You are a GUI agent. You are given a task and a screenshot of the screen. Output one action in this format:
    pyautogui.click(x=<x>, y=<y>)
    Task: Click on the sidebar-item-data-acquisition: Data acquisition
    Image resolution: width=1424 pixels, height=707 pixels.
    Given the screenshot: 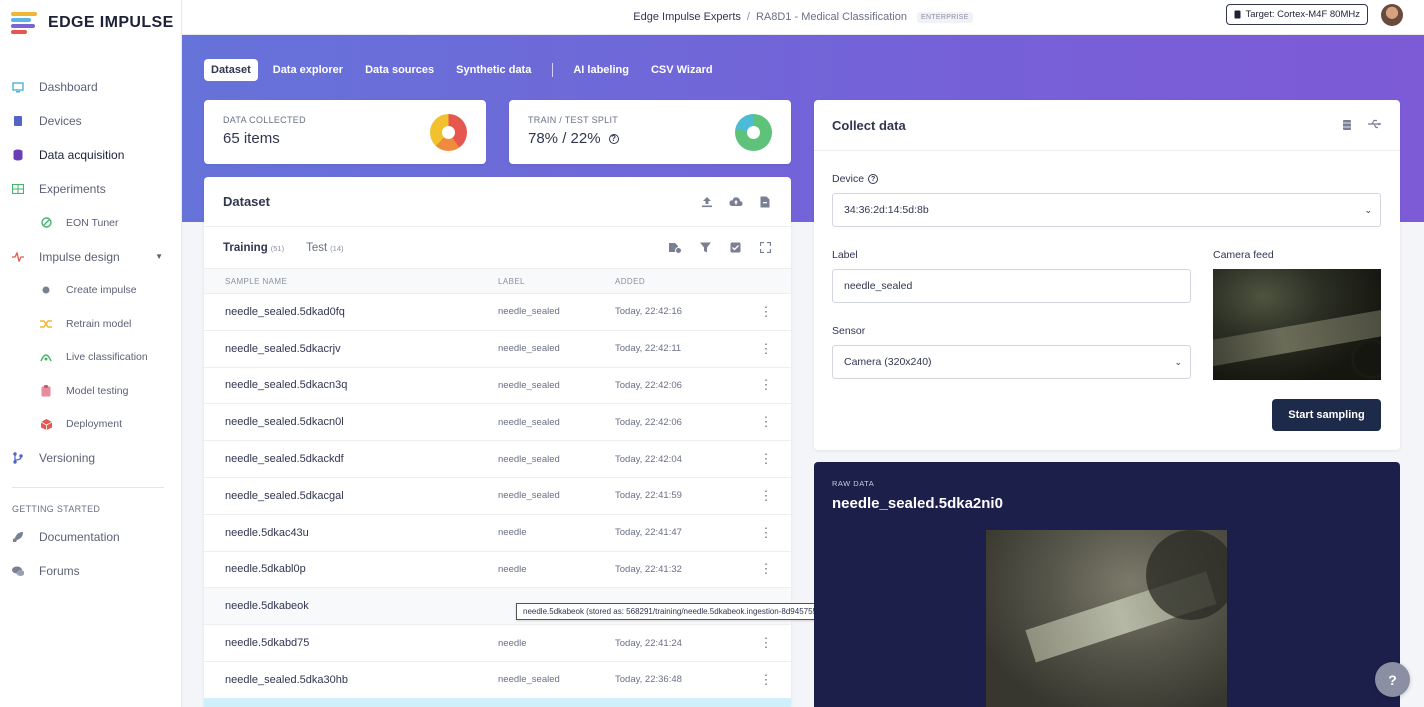 What is the action you would take?
    pyautogui.click(x=90, y=155)
    